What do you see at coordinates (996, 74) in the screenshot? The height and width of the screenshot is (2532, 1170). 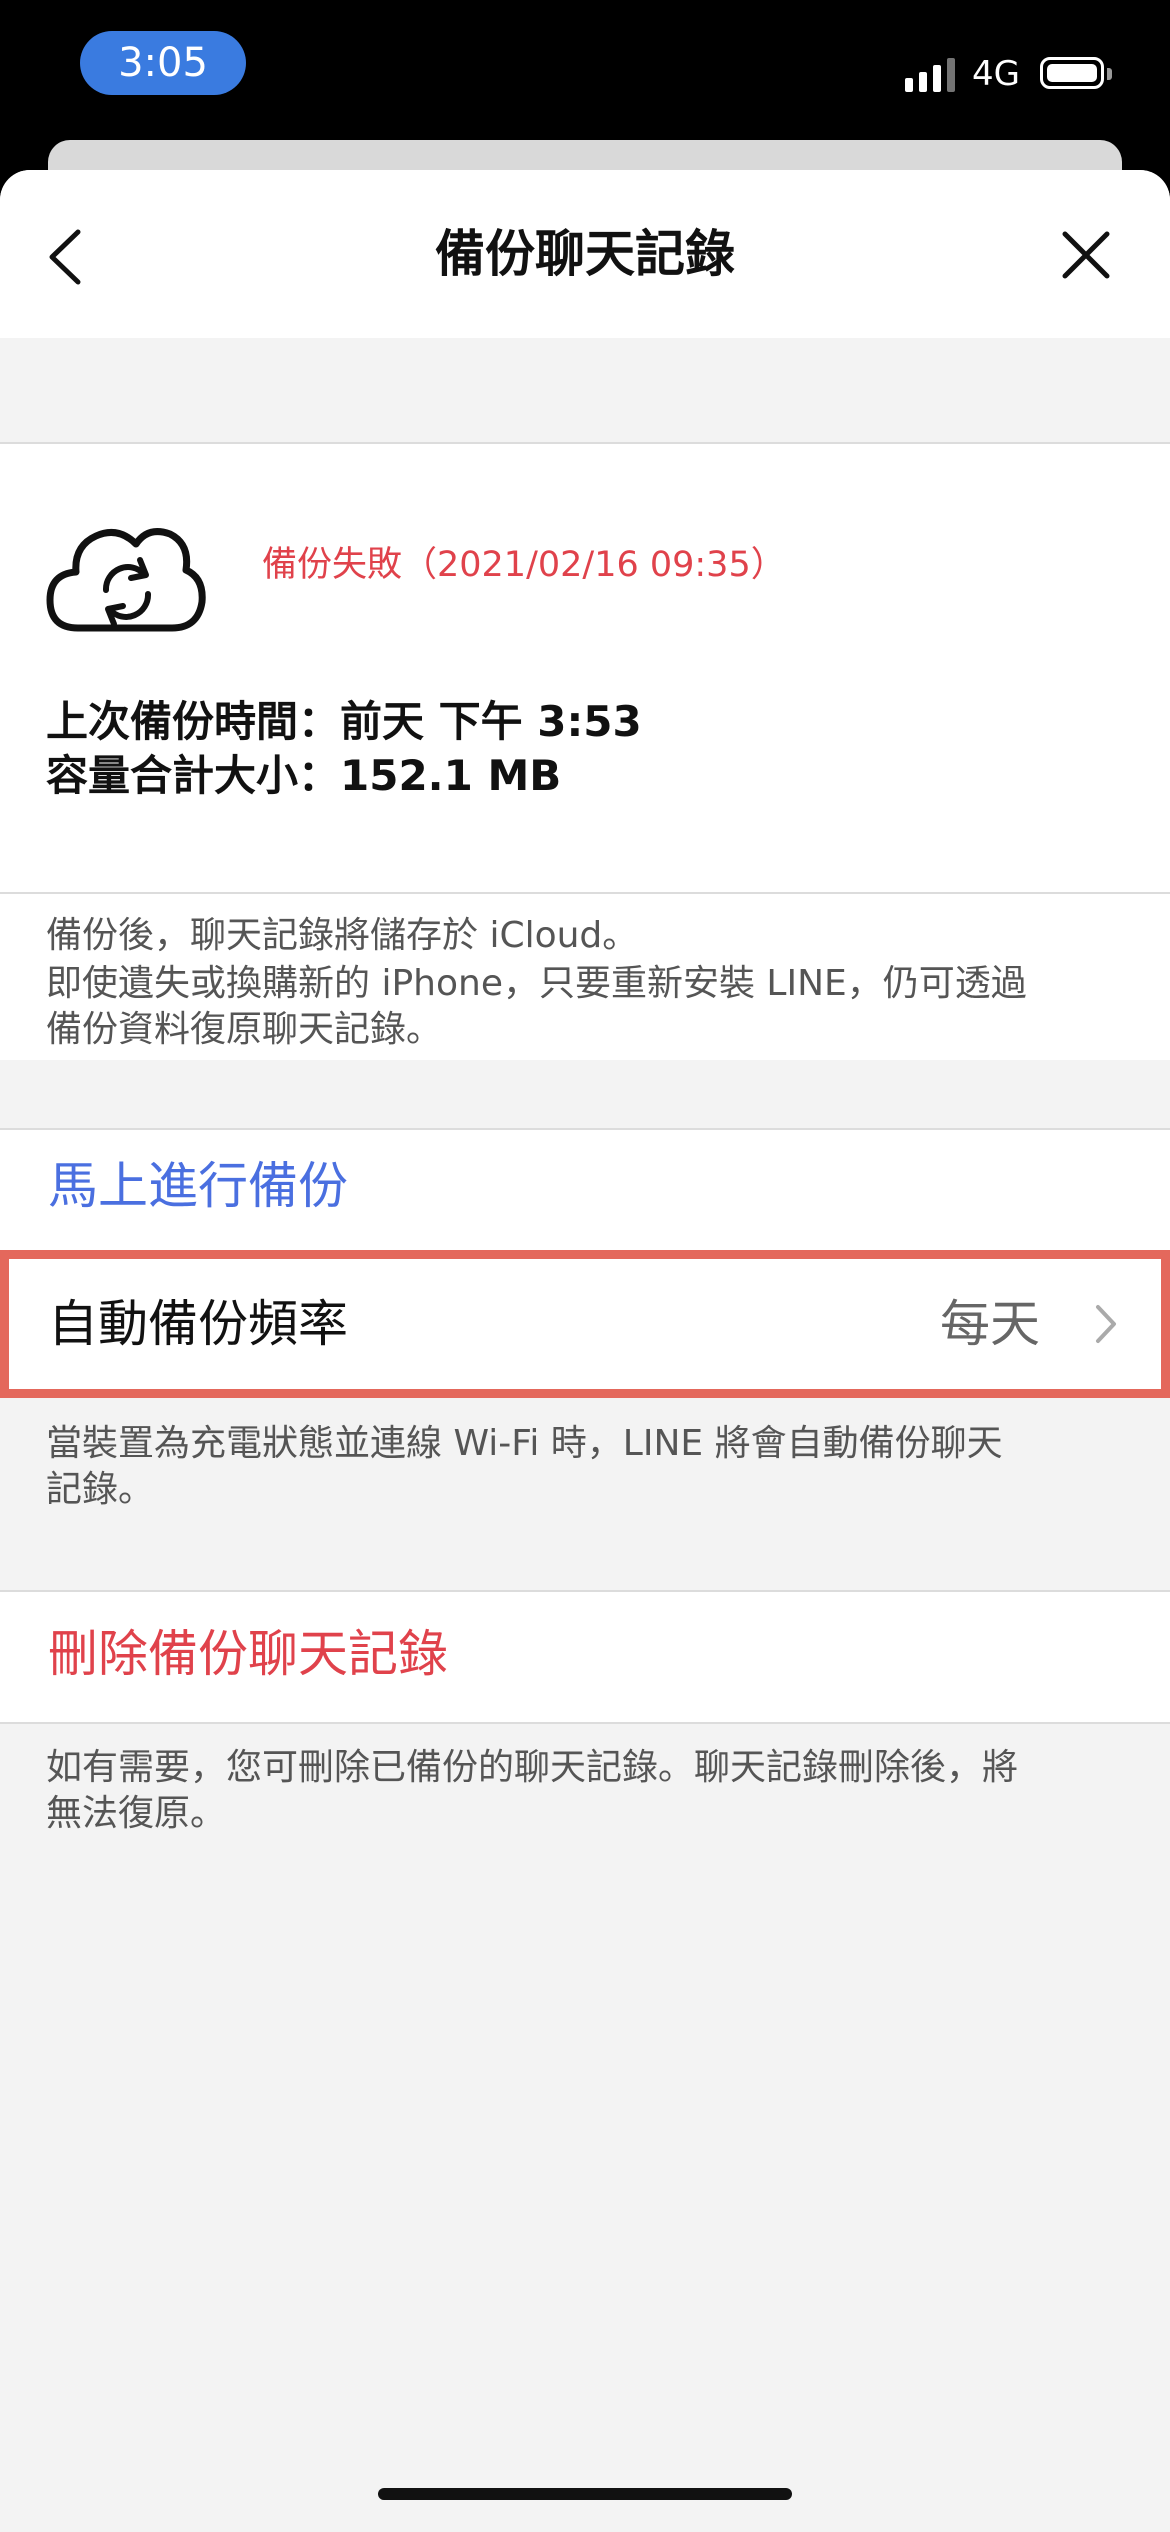 I see `network-label: 4G` at bounding box center [996, 74].